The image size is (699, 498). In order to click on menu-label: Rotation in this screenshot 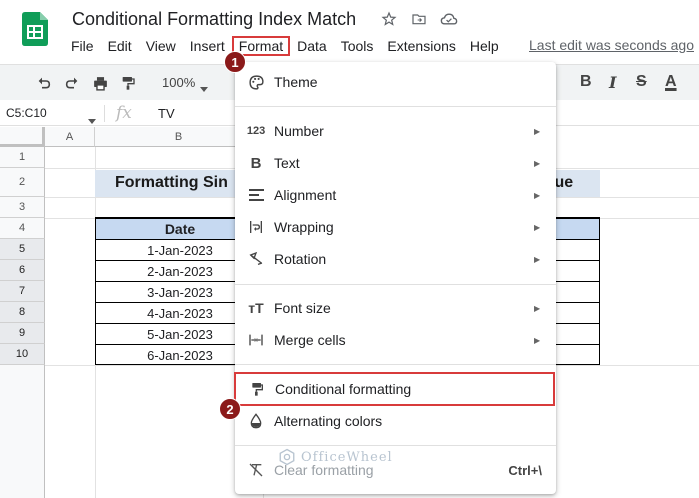, I will do `click(300, 259)`.